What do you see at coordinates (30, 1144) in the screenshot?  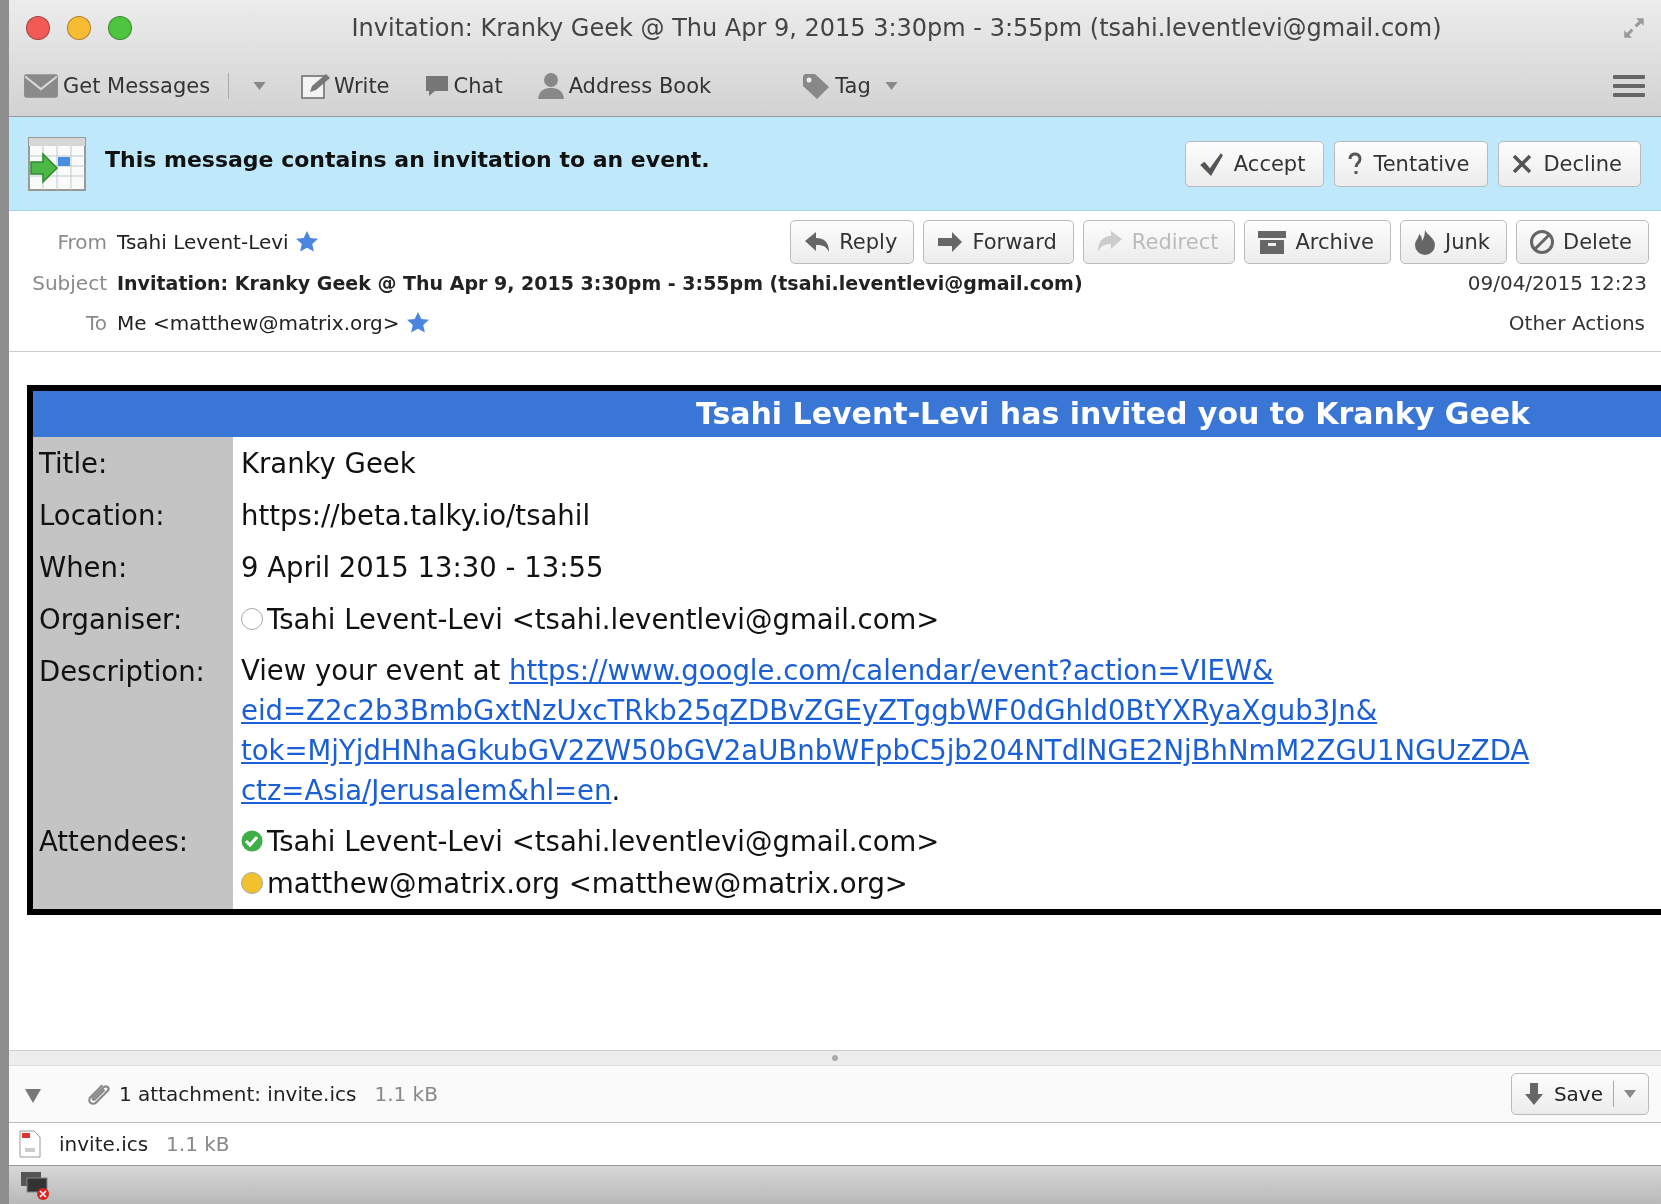 I see `file-icon` at bounding box center [30, 1144].